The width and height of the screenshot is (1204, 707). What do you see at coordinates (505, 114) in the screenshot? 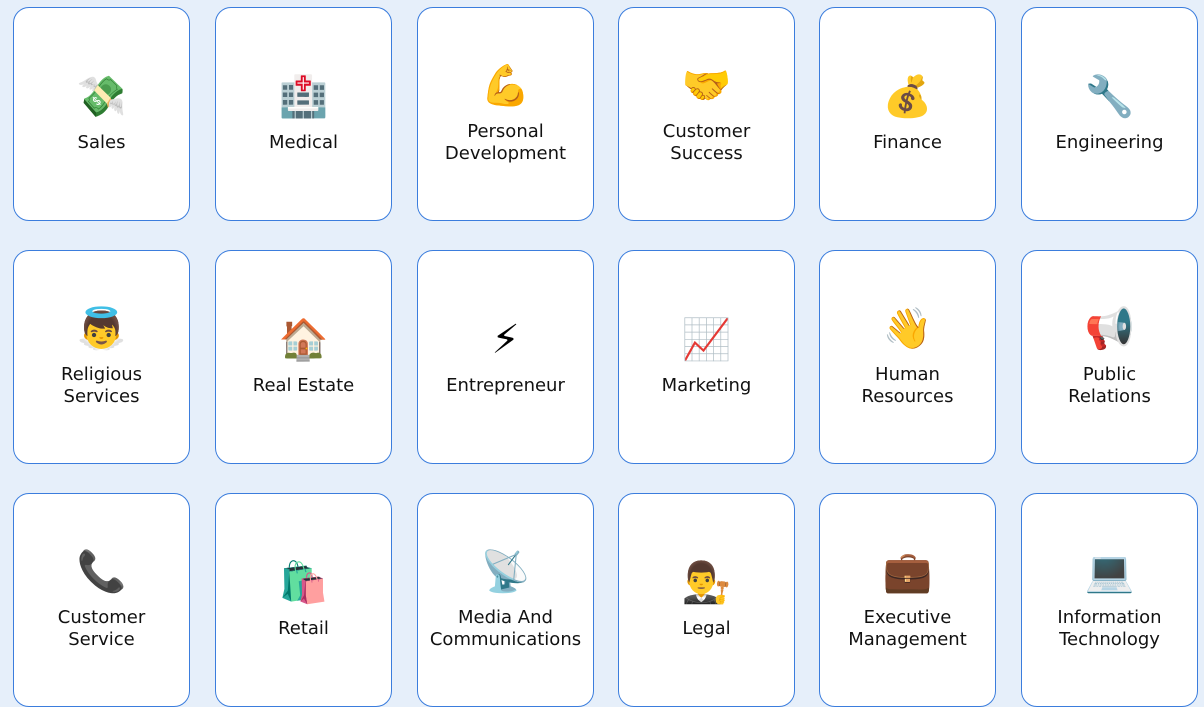
I see `category-card-personal-development: 💪 Personal Development` at bounding box center [505, 114].